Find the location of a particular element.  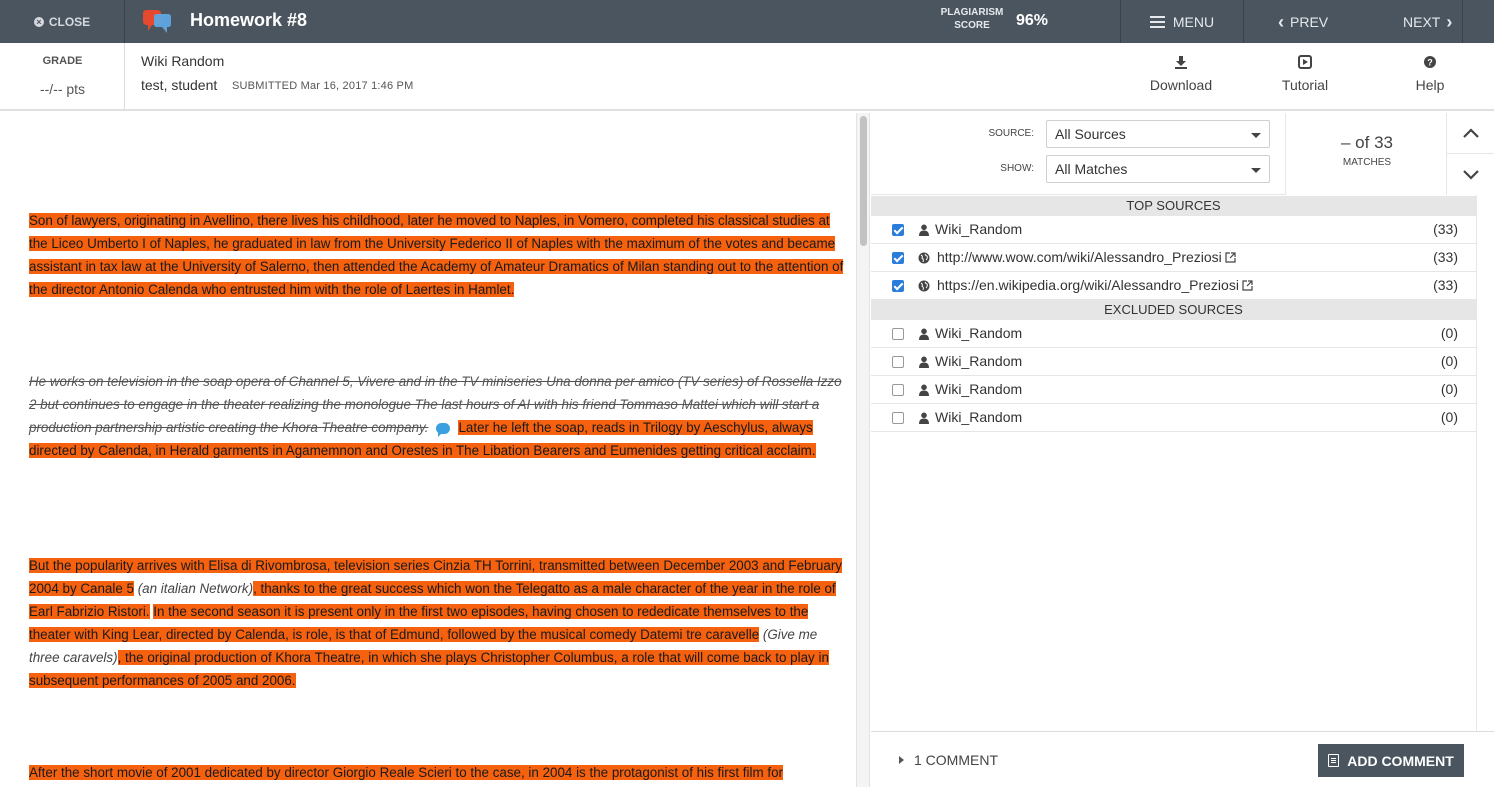

close-icon: × is located at coordinates (38, 21).